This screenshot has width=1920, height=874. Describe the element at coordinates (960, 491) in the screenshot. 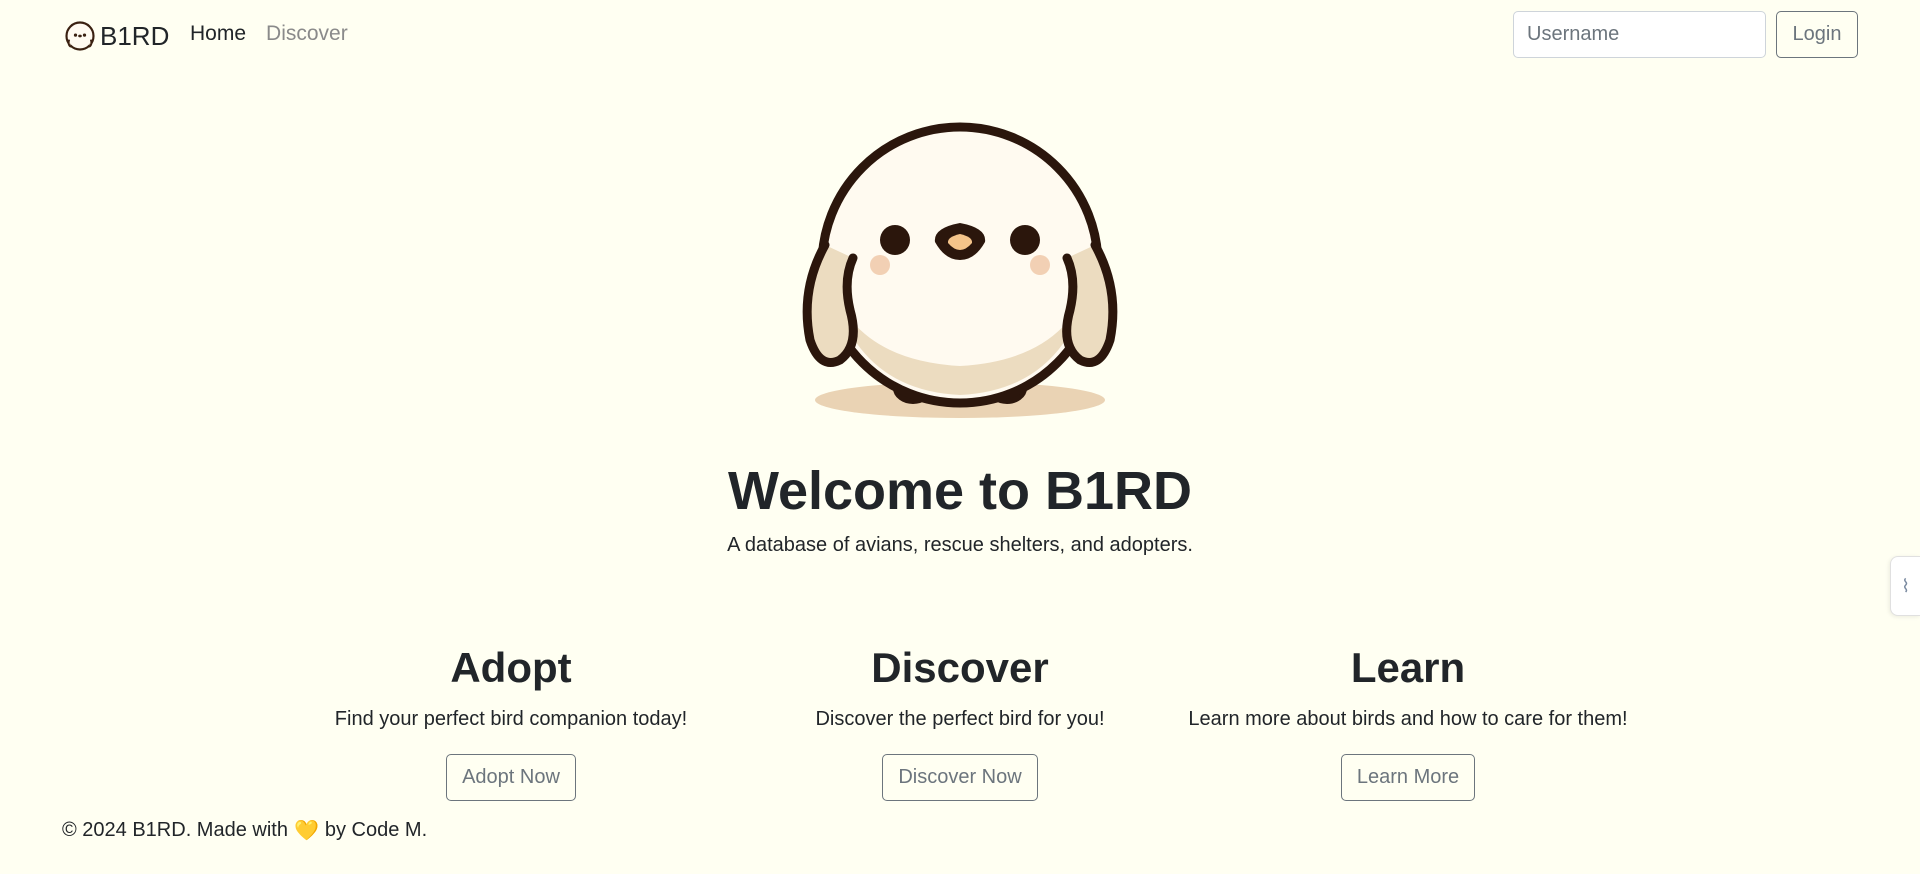

I see `hero-title: Welcome to B1RD` at that location.